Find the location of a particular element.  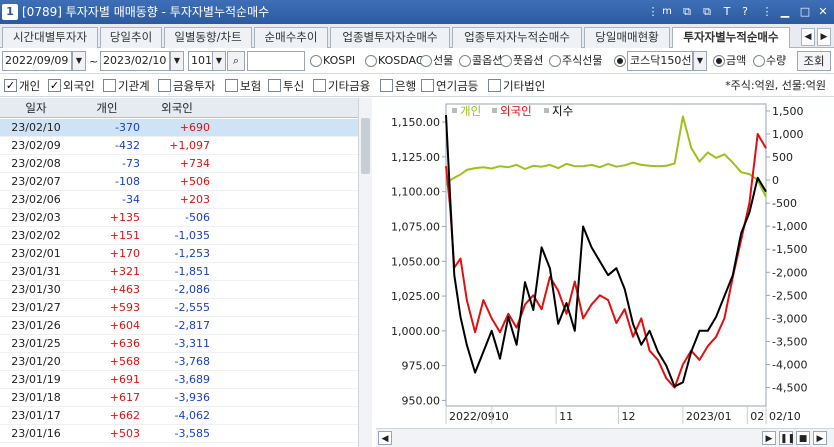

chart-scroll-left-icon: ◀ is located at coordinates (385, 438).